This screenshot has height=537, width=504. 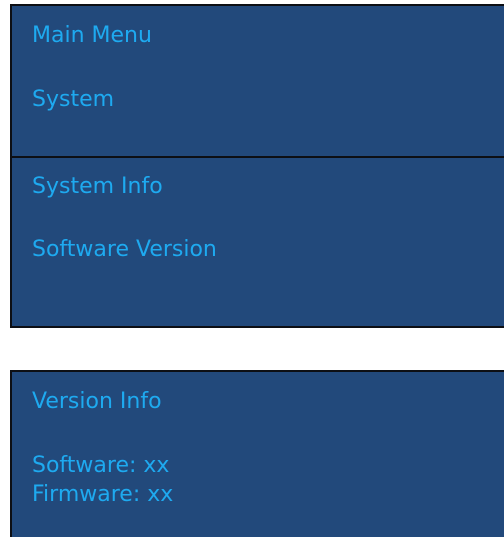 What do you see at coordinates (258, 157) in the screenshot?
I see `panel-divider` at bounding box center [258, 157].